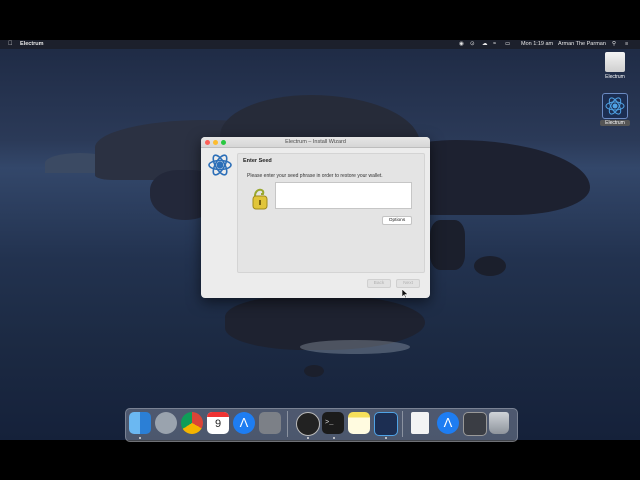 This screenshot has width=640, height=480. I want to click on window-titlebar: Electrum – Install Wizard, so click(315, 142).